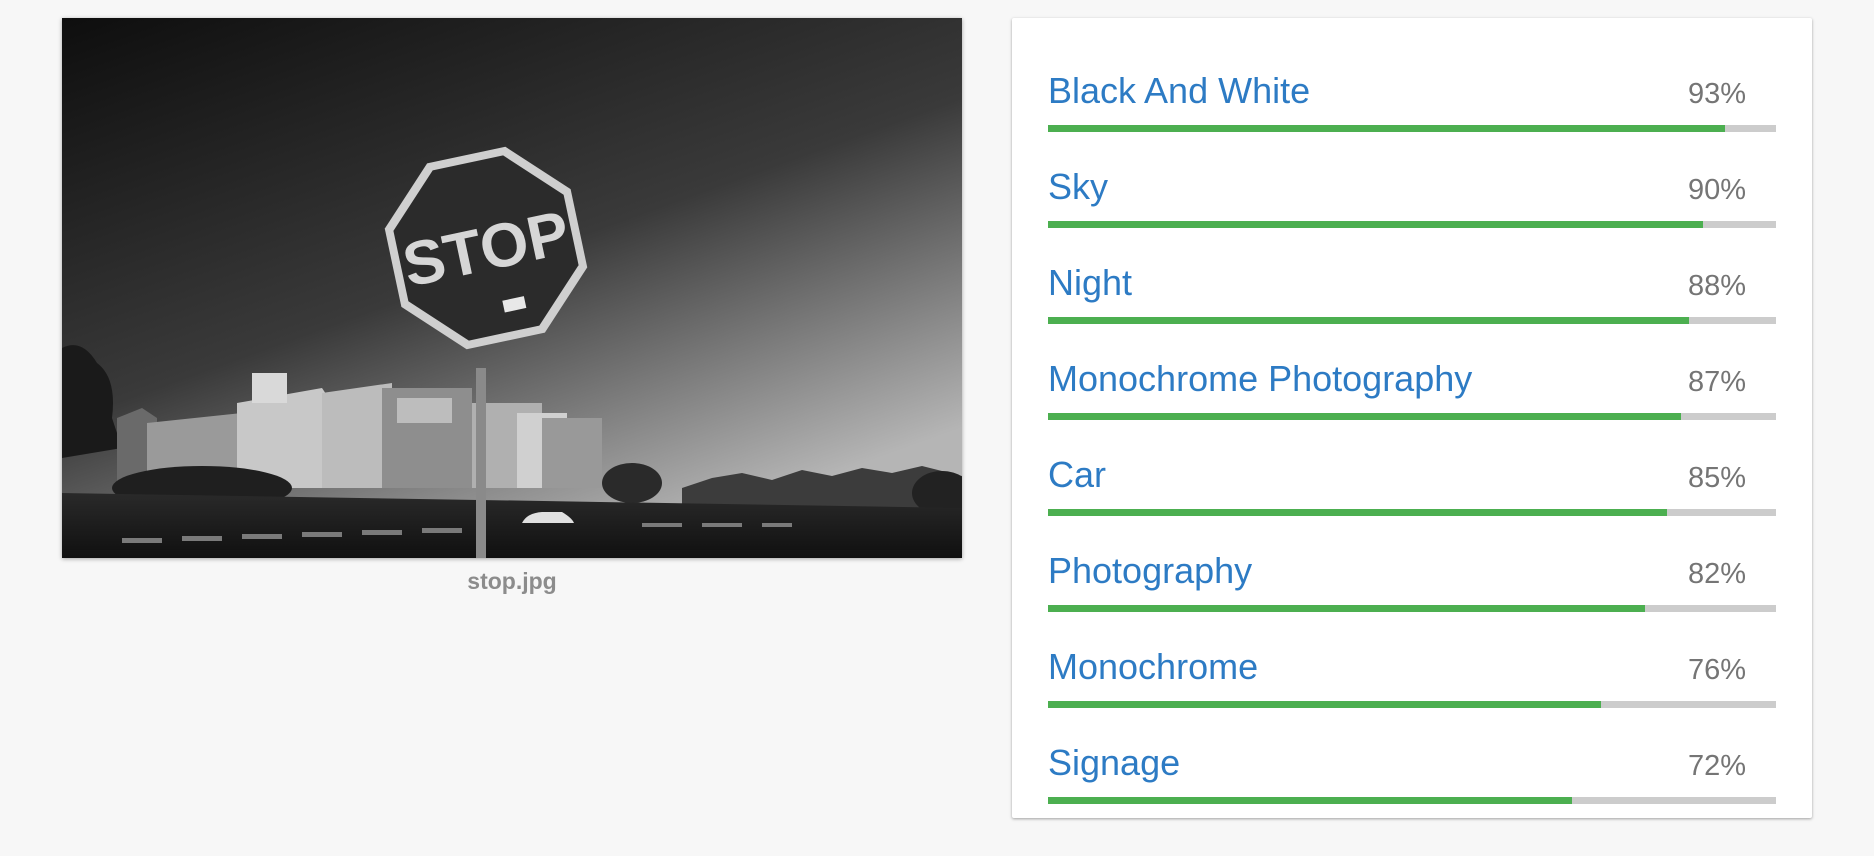 The width and height of the screenshot is (1874, 856). Describe the element at coordinates (1716, 382) in the screenshot. I see `label-score: 87%` at that location.